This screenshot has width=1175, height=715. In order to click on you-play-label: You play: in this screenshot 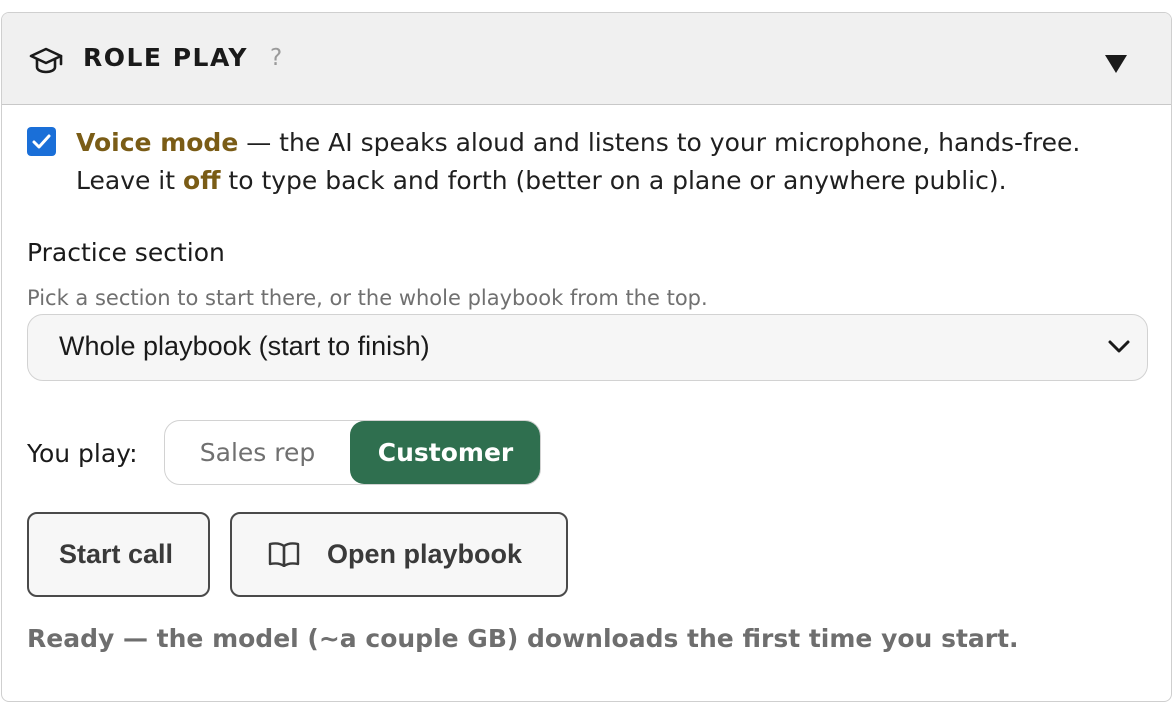, I will do `click(82, 453)`.